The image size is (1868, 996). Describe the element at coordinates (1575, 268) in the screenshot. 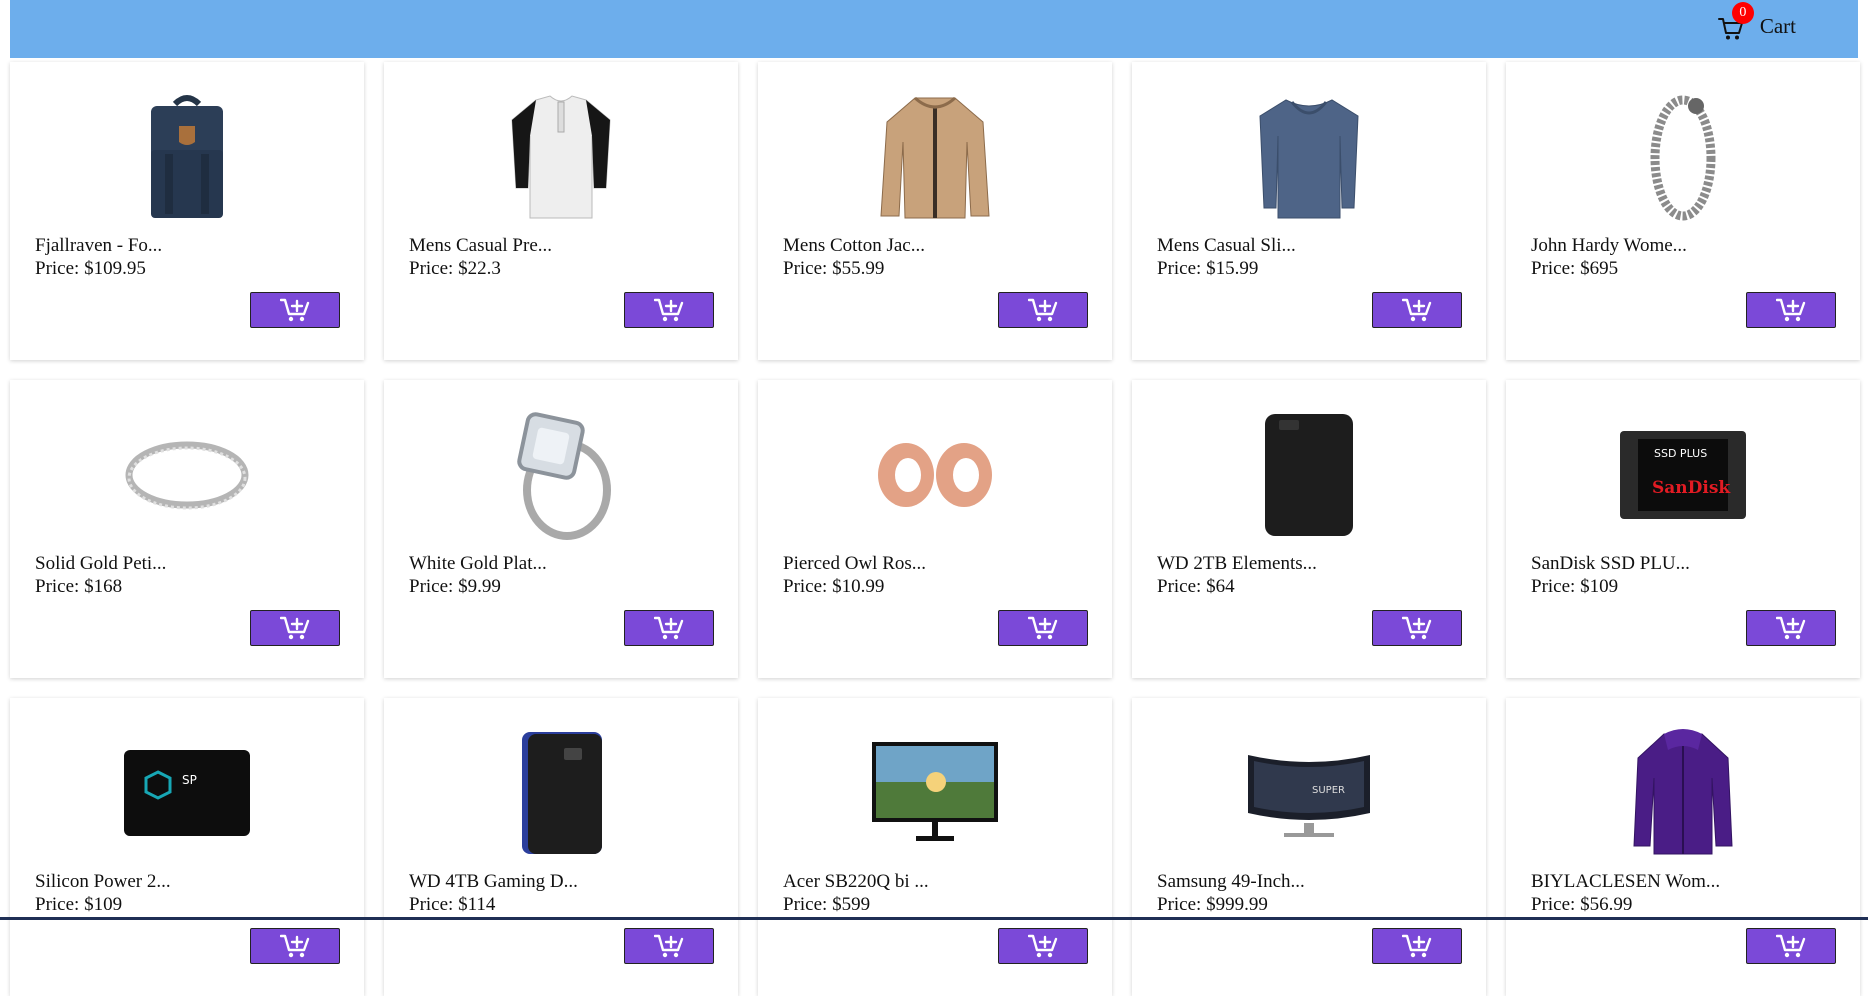

I see `product-price: Price: $695` at that location.